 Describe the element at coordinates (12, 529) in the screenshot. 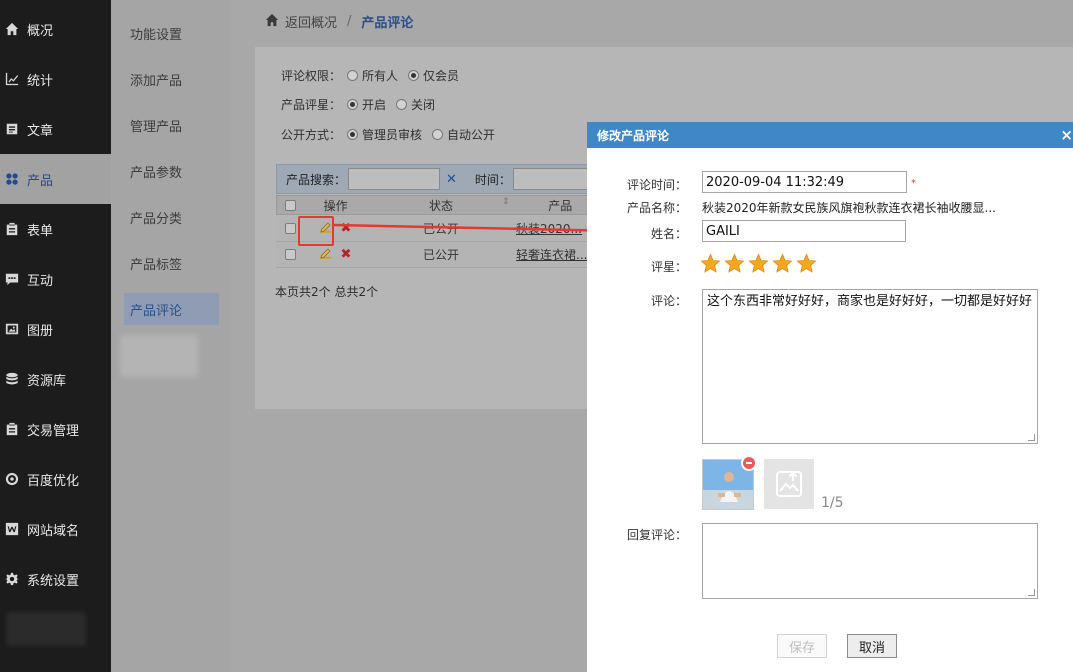

I see `domain-icon` at that location.